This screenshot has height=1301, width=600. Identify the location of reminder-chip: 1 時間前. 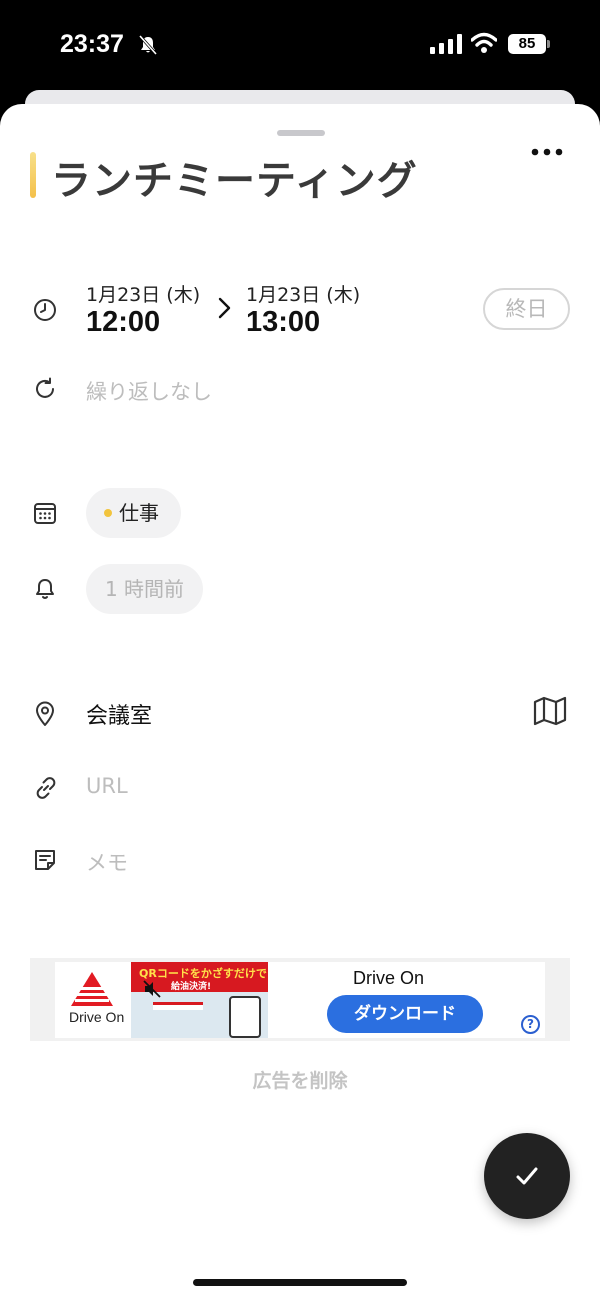
(144, 589).